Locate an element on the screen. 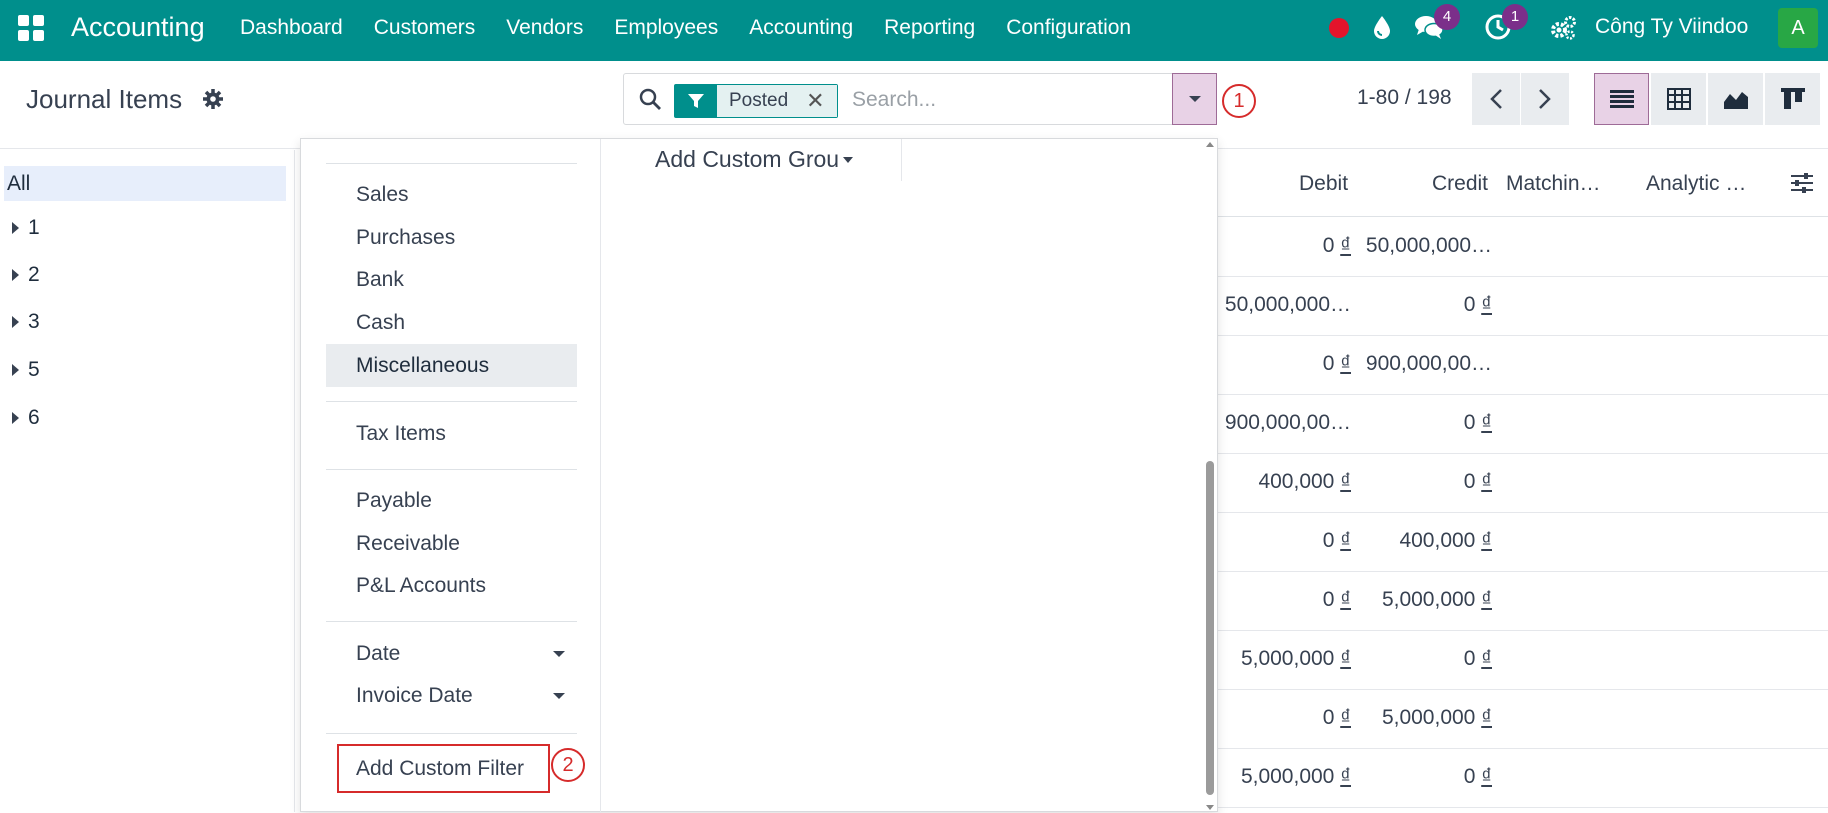 This screenshot has width=1828, height=813. filter-sales: Sales is located at coordinates (451, 194).